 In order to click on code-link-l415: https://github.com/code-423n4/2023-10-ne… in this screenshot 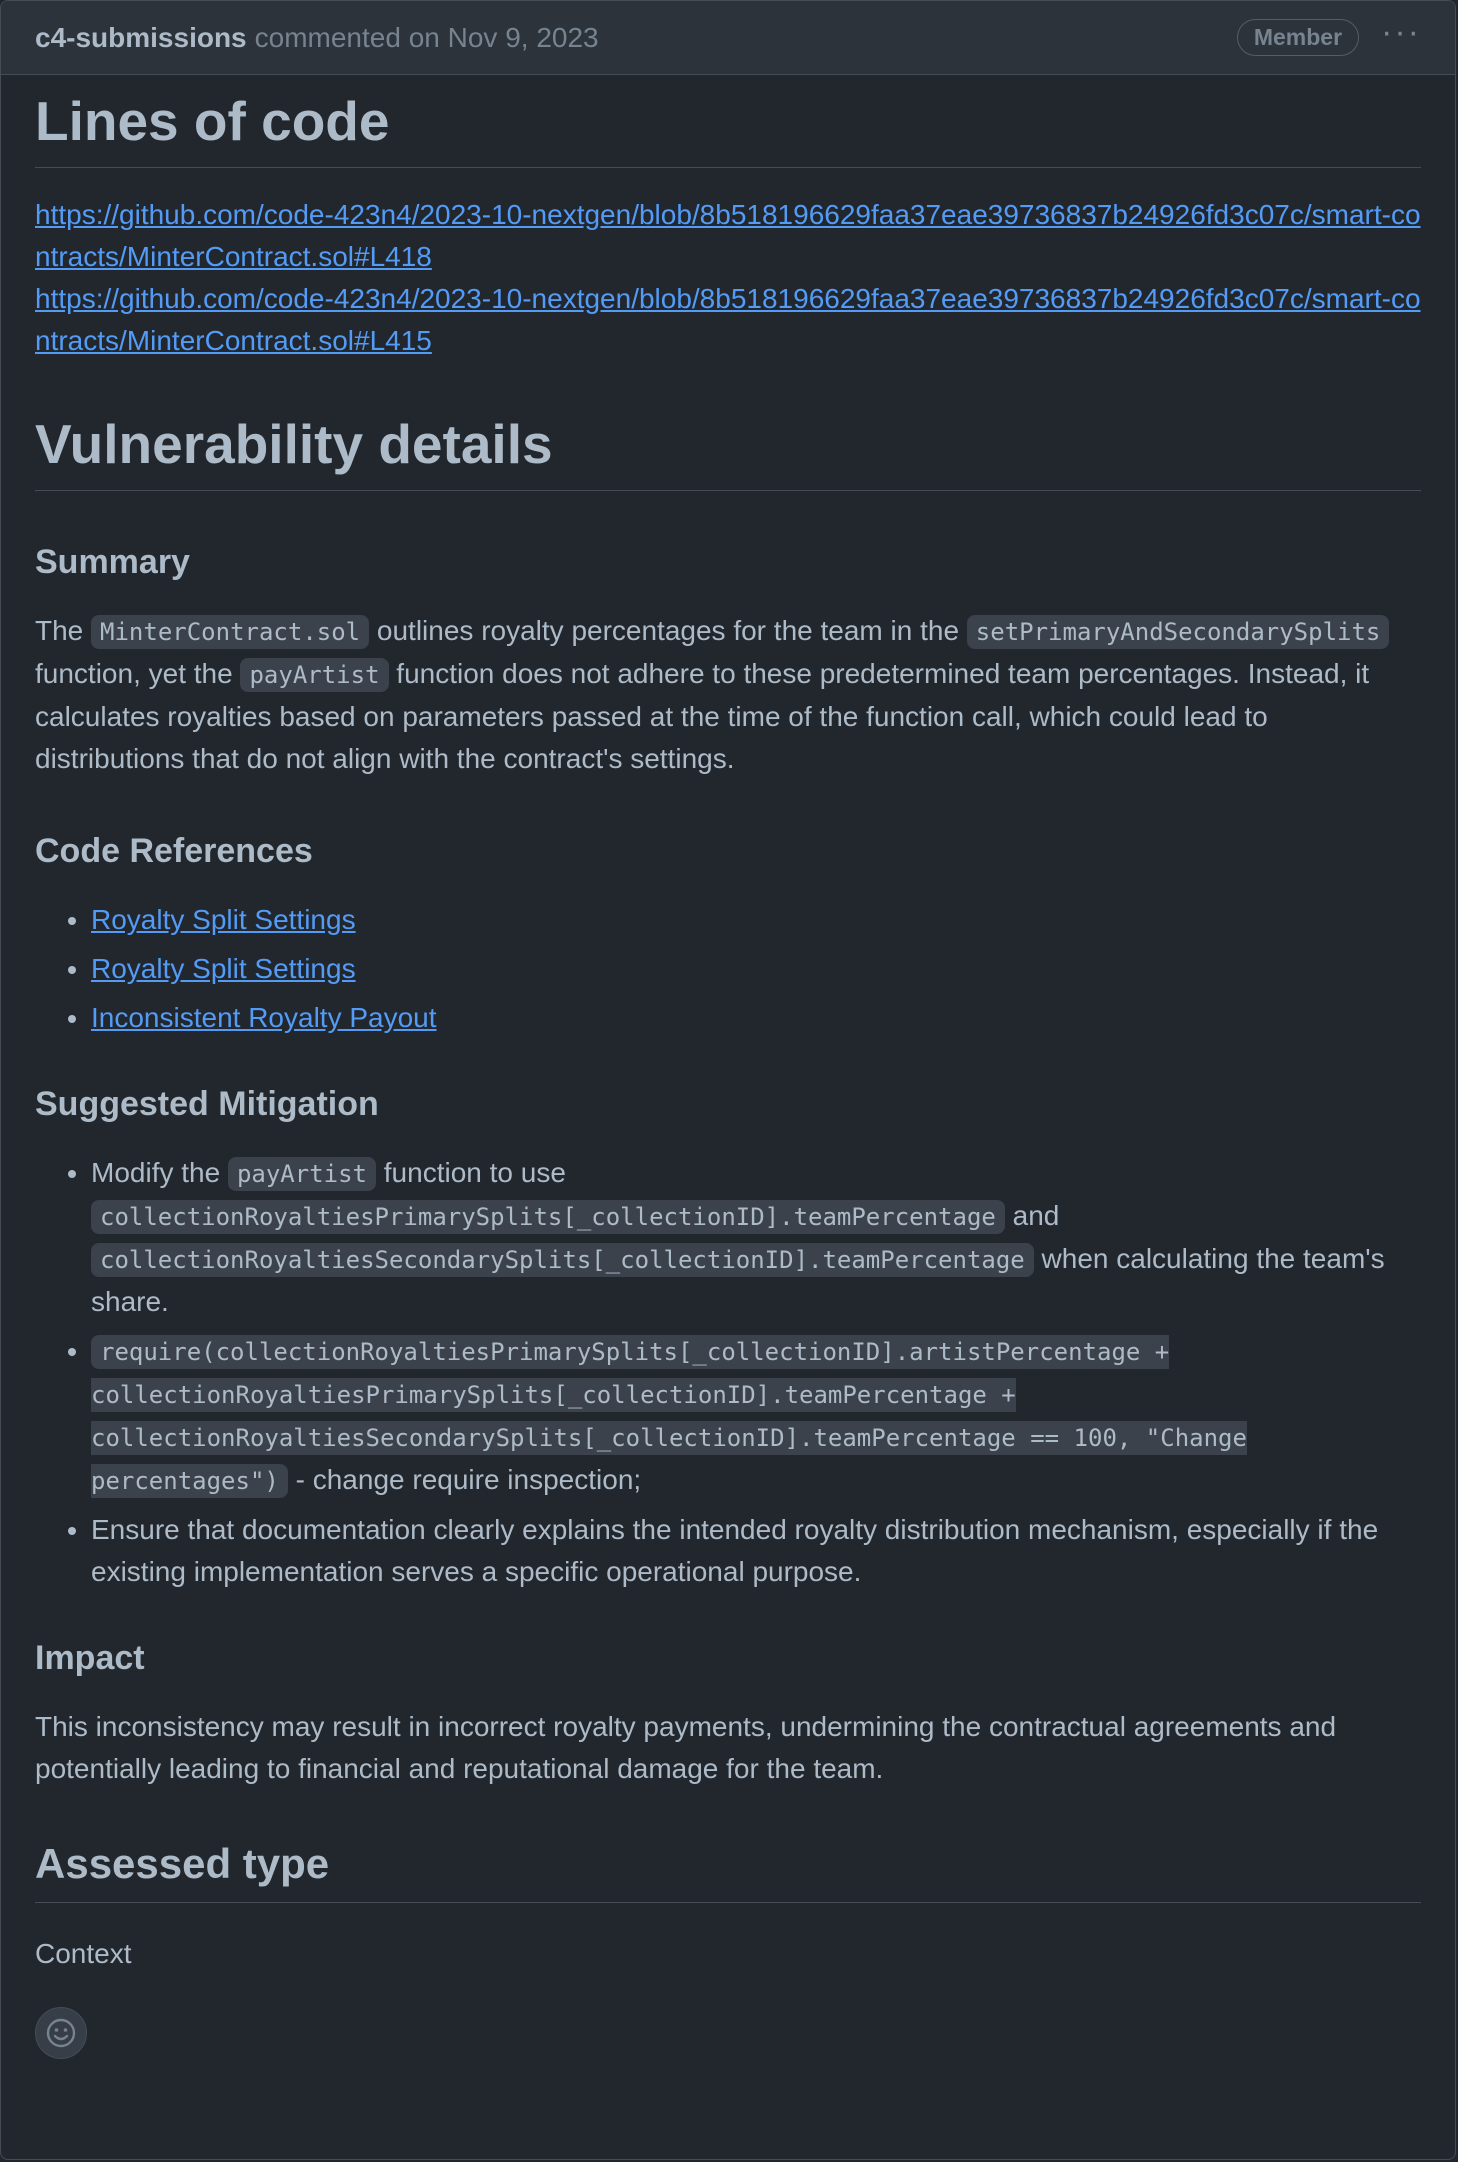, I will do `click(728, 320)`.